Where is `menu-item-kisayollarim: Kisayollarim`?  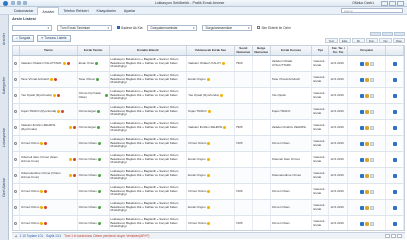
menu-item-kisayollarim: Kisayollarim is located at coordinates (106, 11).